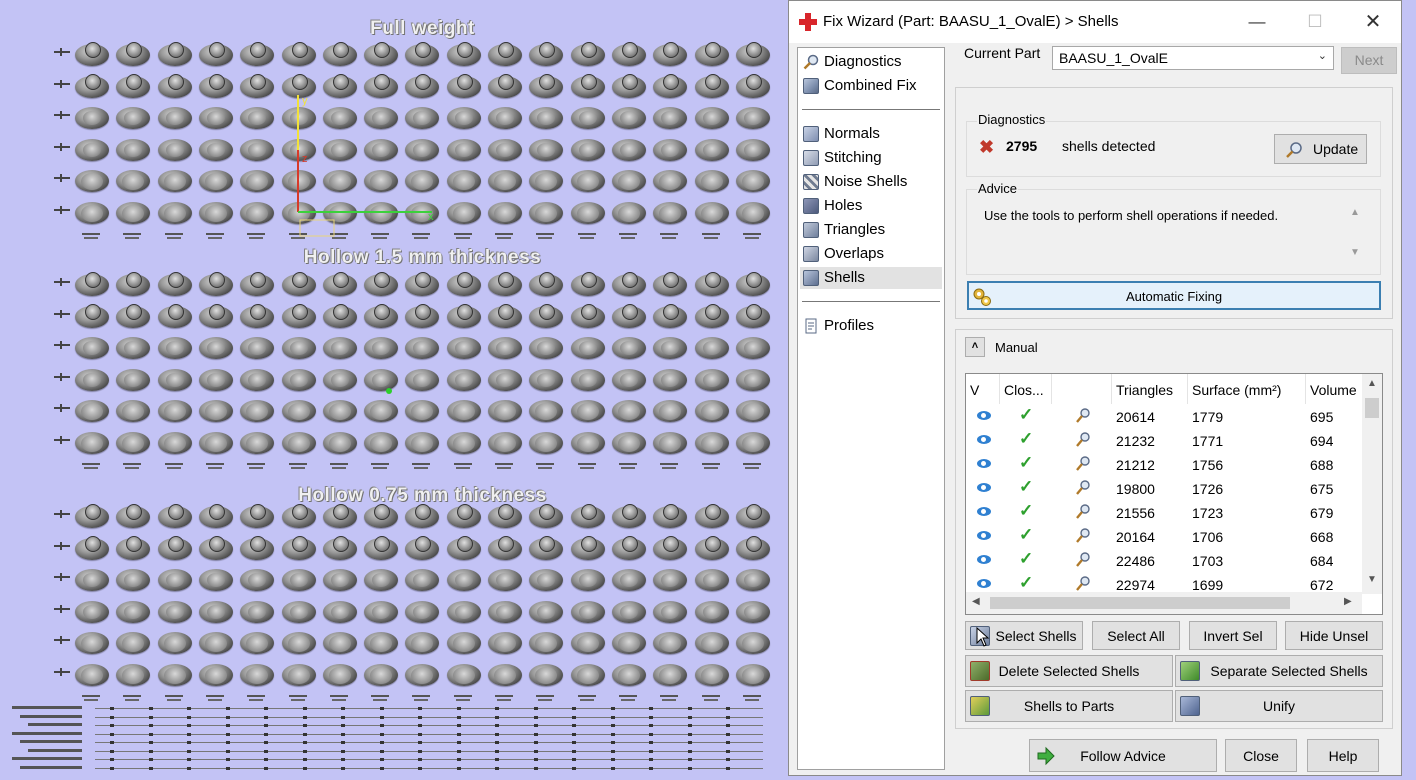  Describe the element at coordinates (1261, 755) in the screenshot. I see `close-button: Close` at that location.